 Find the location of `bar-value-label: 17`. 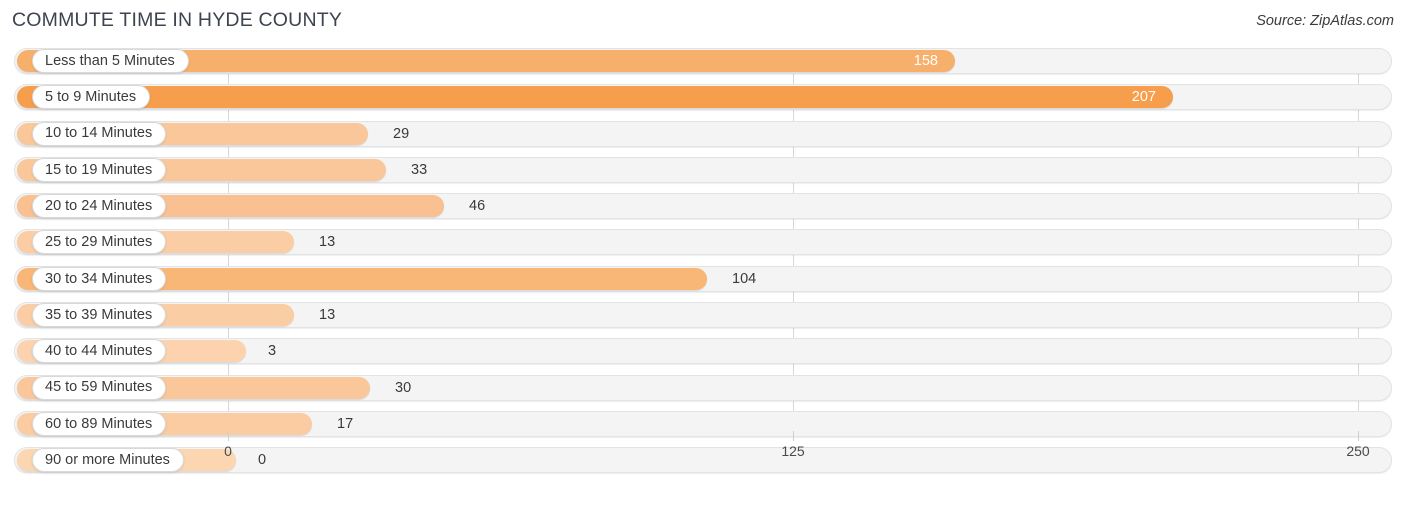

bar-value-label: 17 is located at coordinates (345, 423).